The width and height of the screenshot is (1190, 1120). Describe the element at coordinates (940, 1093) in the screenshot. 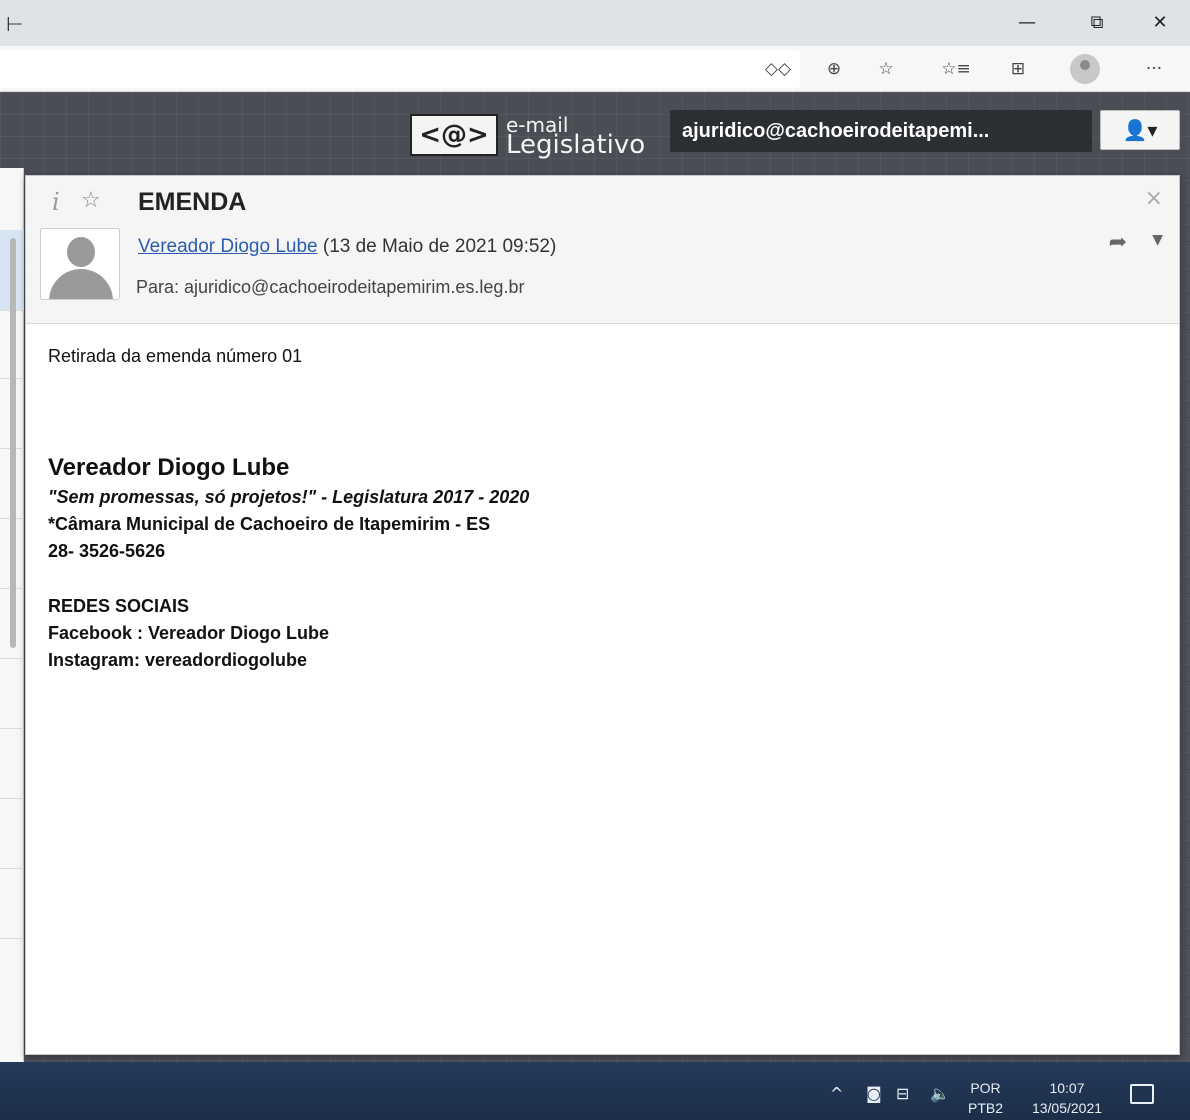

I see `volume-icon: 🔈` at that location.